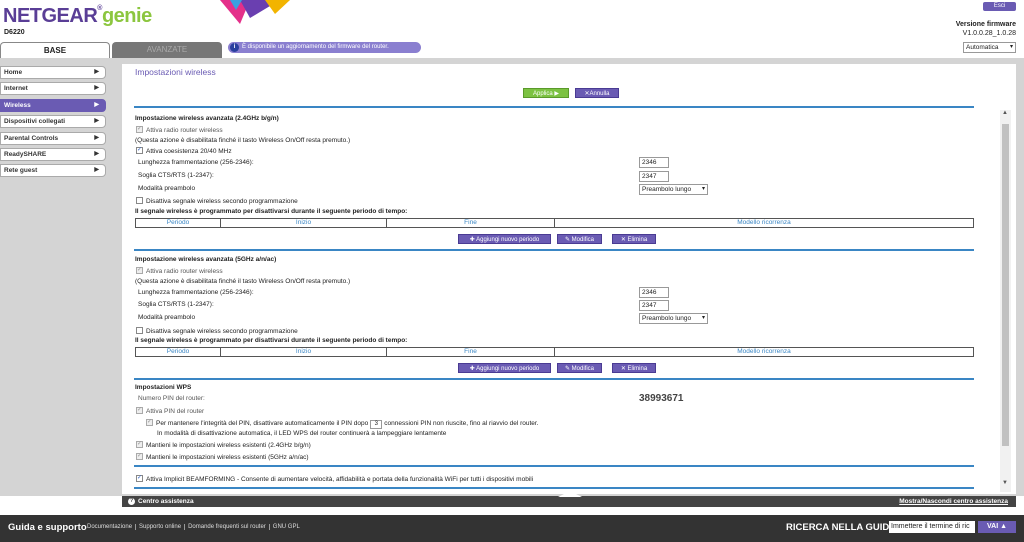 Image resolution: width=1024 pixels, height=542 pixels. Describe the element at coordinates (570, 494) in the screenshot. I see `help-toggle-notch` at that location.